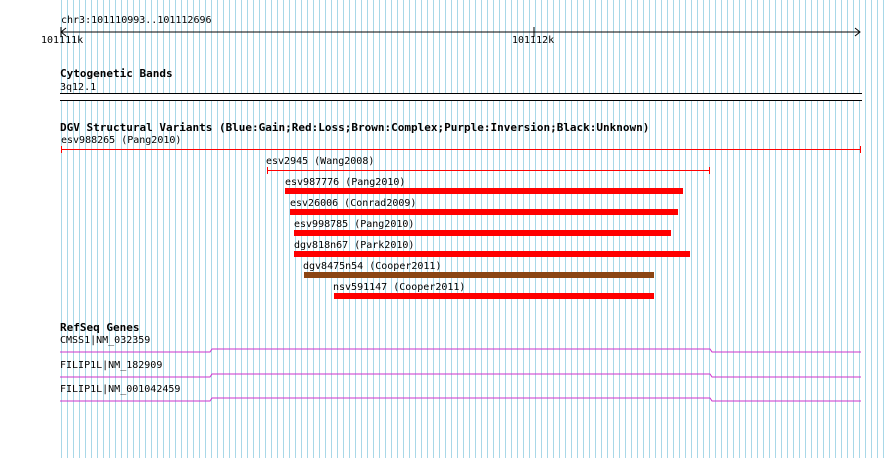 This screenshot has width=890, height=458. I want to click on gene-label-filip1l-nm001042459: FILIP1L|NM_001042459, so click(120, 389).